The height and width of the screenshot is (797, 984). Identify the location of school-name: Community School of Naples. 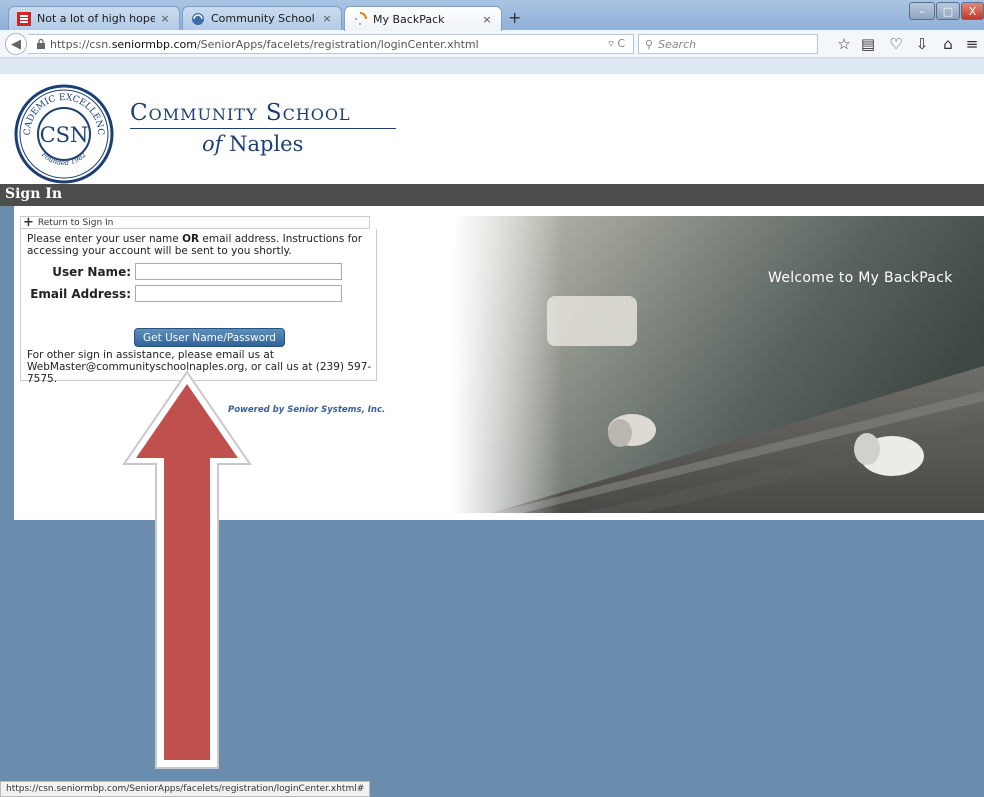
(263, 128).